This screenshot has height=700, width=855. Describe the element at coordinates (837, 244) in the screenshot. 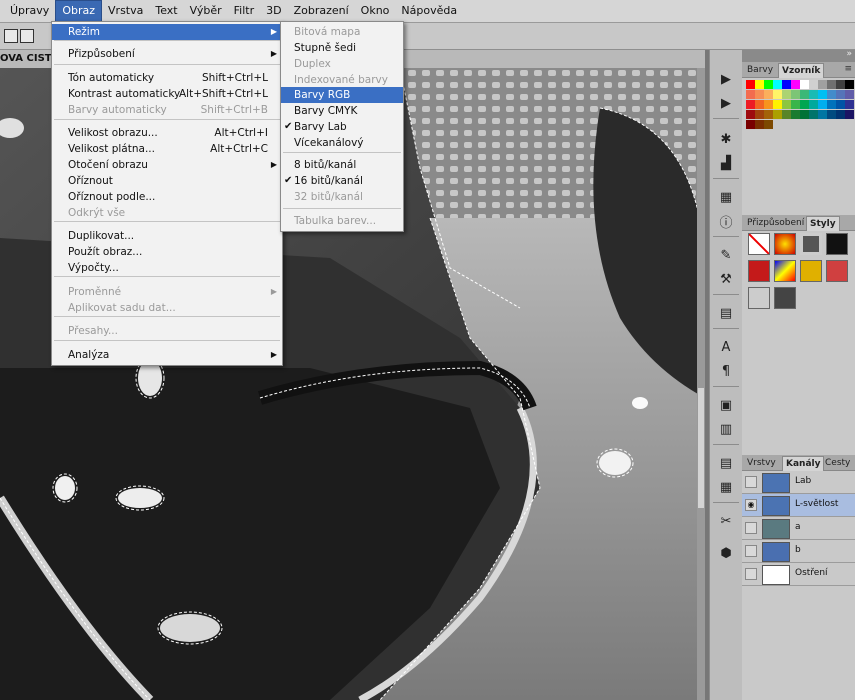

I see `style-dark` at that location.